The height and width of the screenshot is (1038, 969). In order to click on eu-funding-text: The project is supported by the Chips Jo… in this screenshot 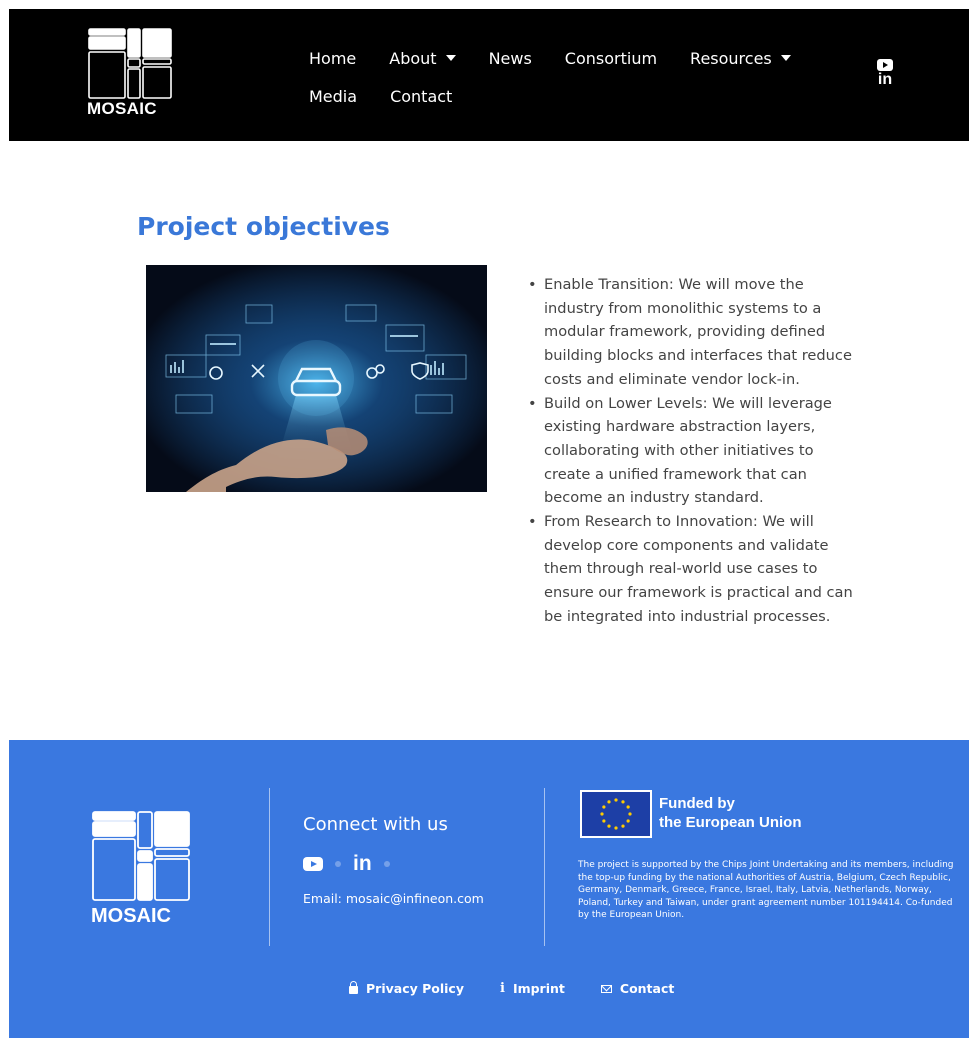, I will do `click(766, 890)`.